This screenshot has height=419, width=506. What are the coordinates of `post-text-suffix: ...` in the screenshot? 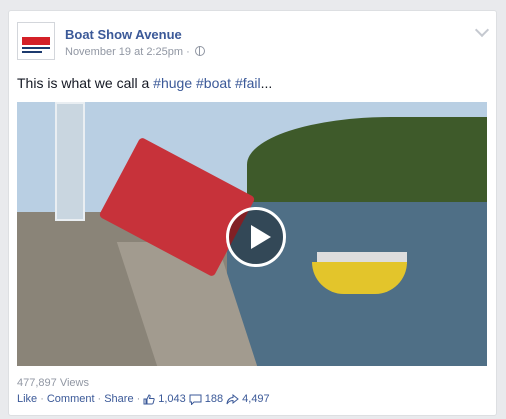 It's located at (266, 83).